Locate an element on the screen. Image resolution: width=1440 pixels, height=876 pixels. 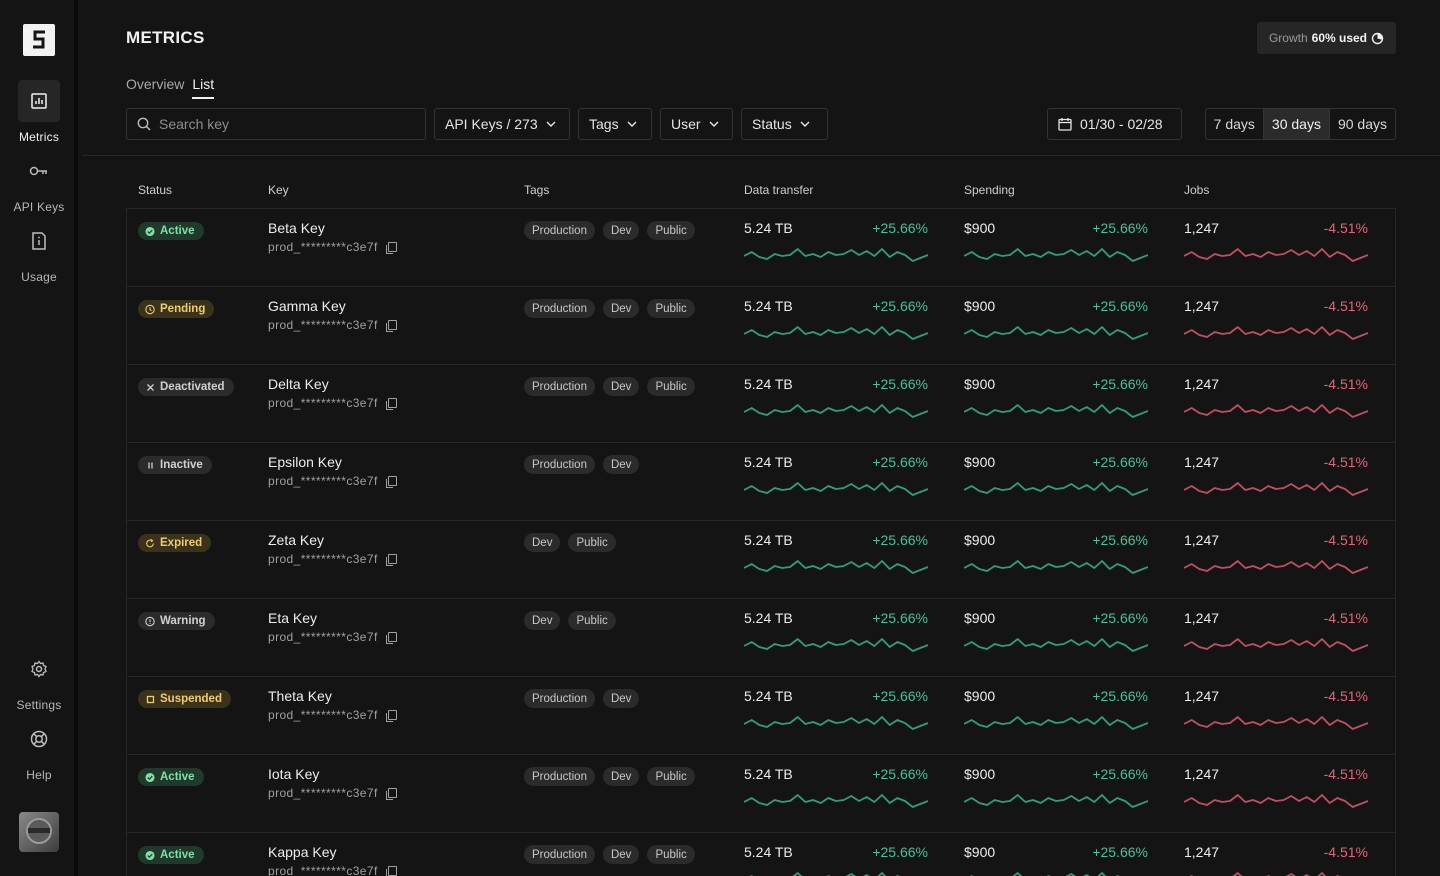
sidebar-item-settings: Settings is located at coordinates (39, 680).